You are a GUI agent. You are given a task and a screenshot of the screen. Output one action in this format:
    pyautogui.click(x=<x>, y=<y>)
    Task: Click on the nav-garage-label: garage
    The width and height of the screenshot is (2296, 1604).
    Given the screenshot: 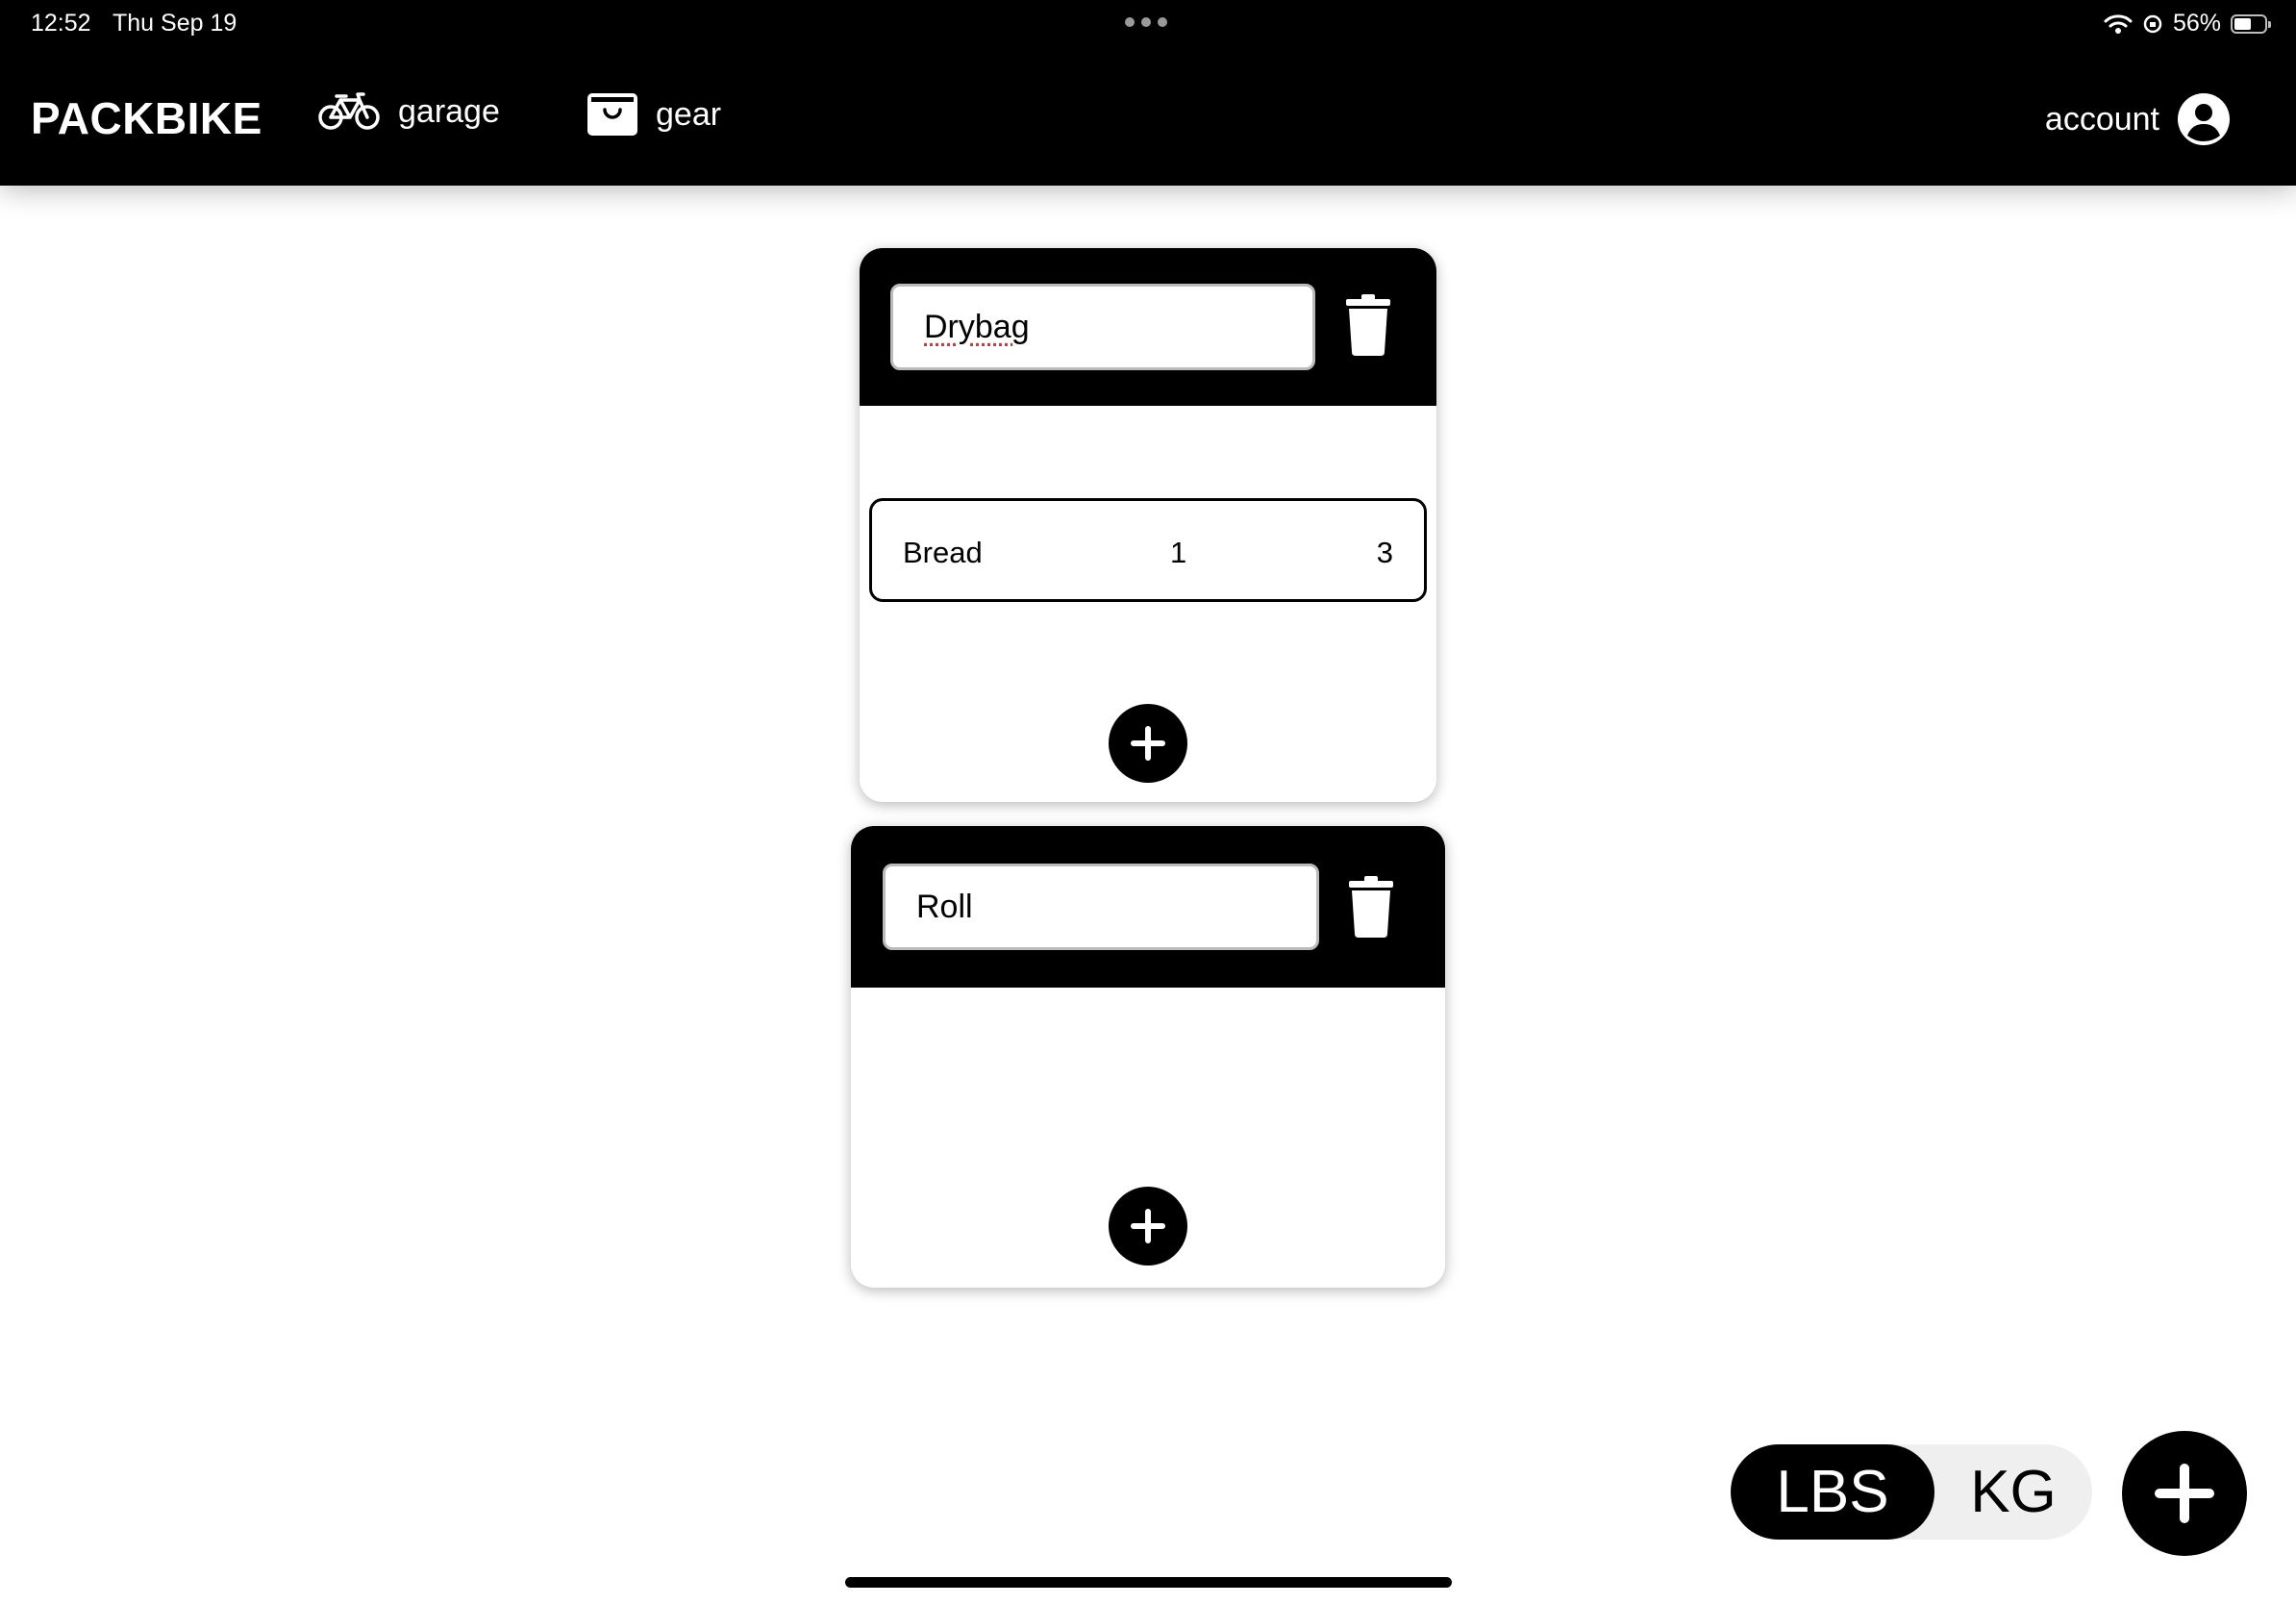 What is the action you would take?
    pyautogui.click(x=449, y=111)
    